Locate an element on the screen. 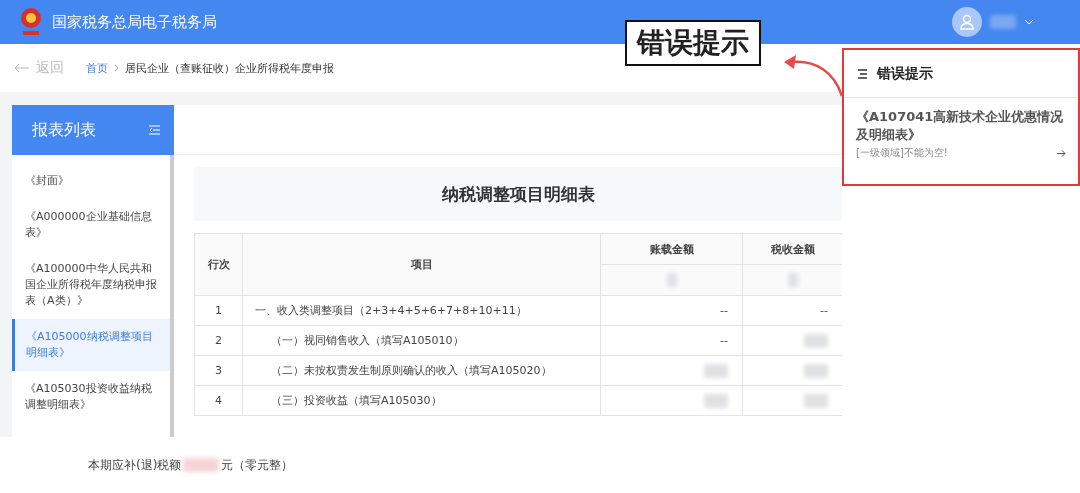  error-form-link: 《A107041高新技术企业优惠情况及明细表》 is located at coordinates (961, 126).